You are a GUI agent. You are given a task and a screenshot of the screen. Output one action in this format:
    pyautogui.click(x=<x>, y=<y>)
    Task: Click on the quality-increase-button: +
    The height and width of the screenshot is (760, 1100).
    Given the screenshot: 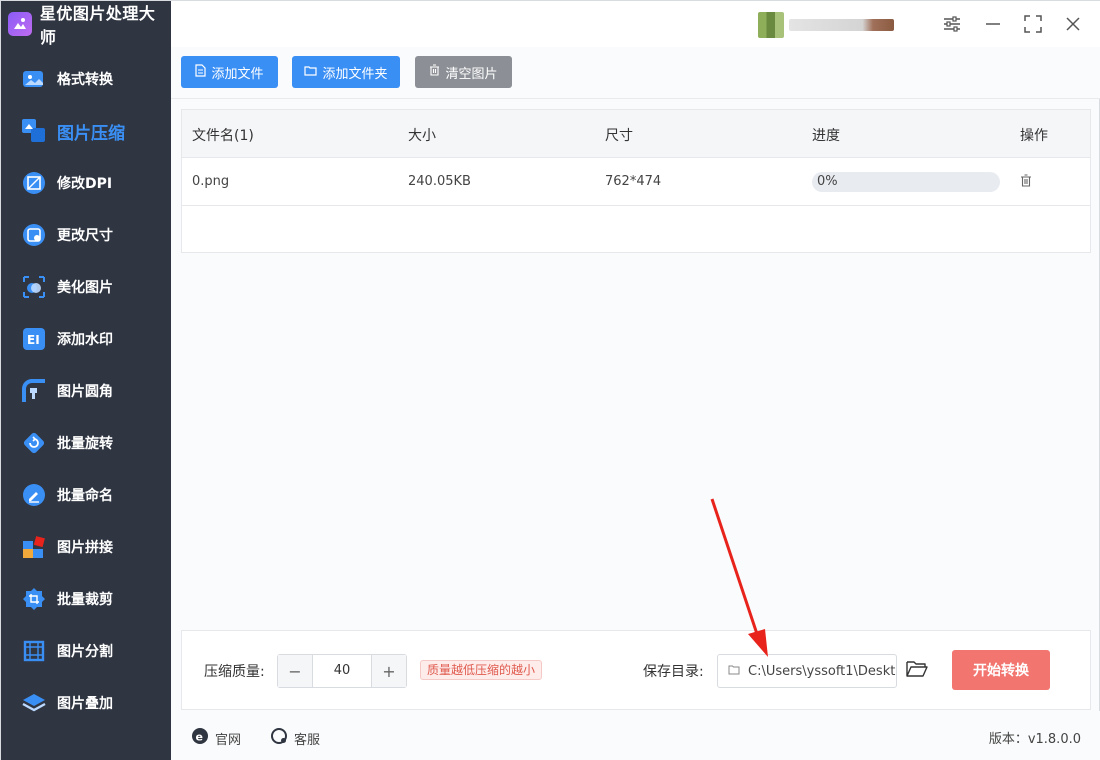 What is the action you would take?
    pyautogui.click(x=389, y=671)
    